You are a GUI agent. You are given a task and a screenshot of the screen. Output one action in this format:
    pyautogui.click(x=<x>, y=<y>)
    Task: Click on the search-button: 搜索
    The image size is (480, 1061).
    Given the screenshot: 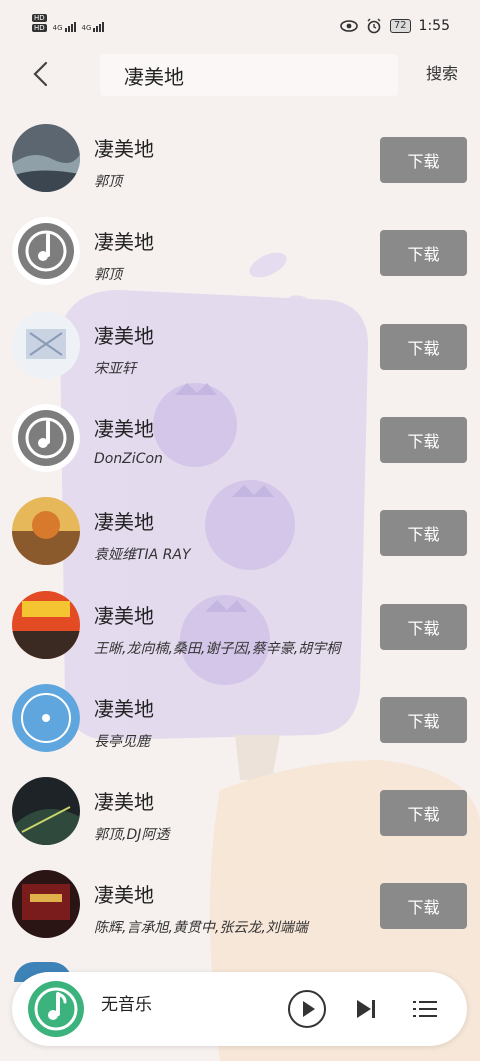 What is the action you would take?
    pyautogui.click(x=442, y=72)
    